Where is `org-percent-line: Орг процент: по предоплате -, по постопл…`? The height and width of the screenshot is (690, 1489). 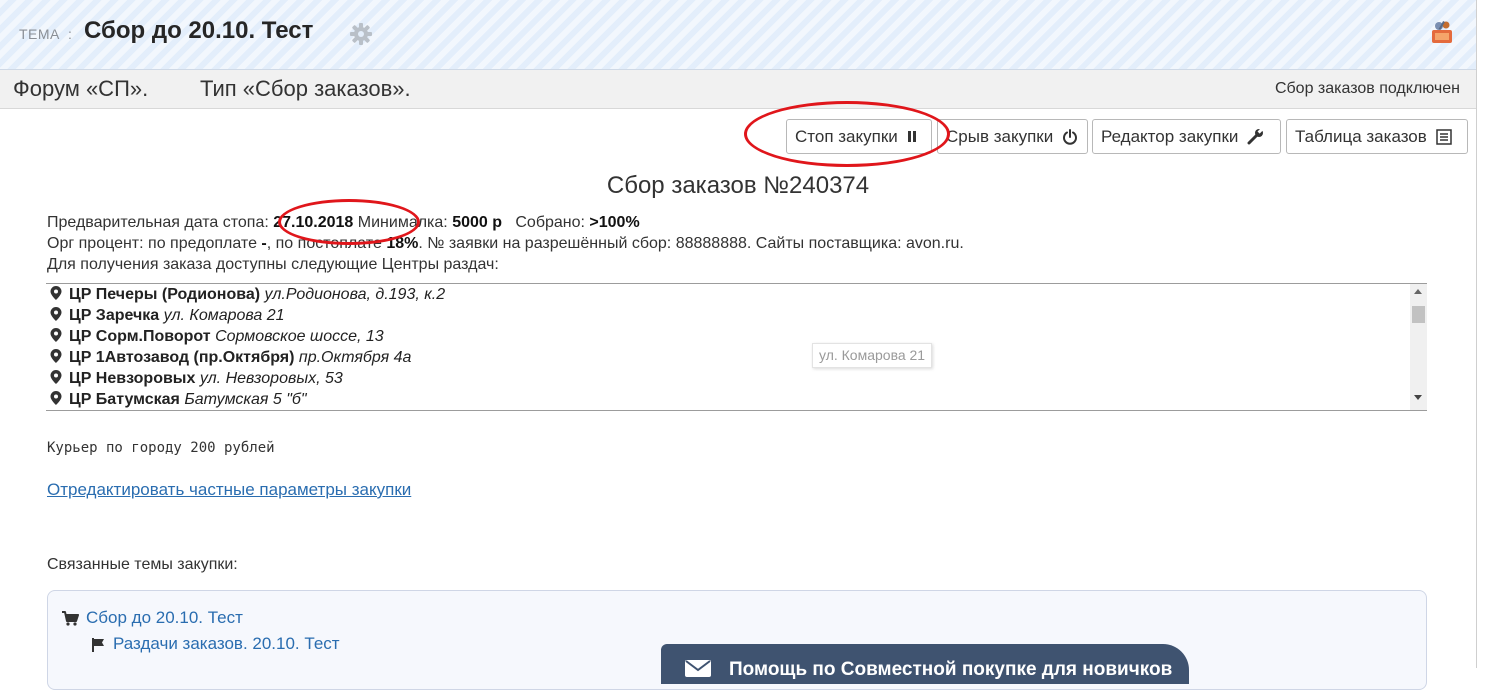 org-percent-line: Орг процент: по предоплате -, по постопл… is located at coordinates (505, 244).